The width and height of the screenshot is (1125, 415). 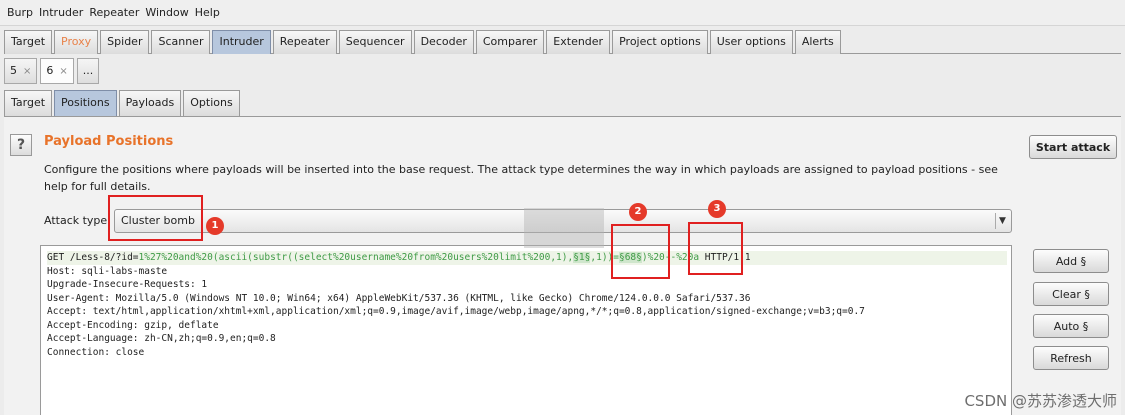 I want to click on menu-window: Window, so click(x=166, y=12).